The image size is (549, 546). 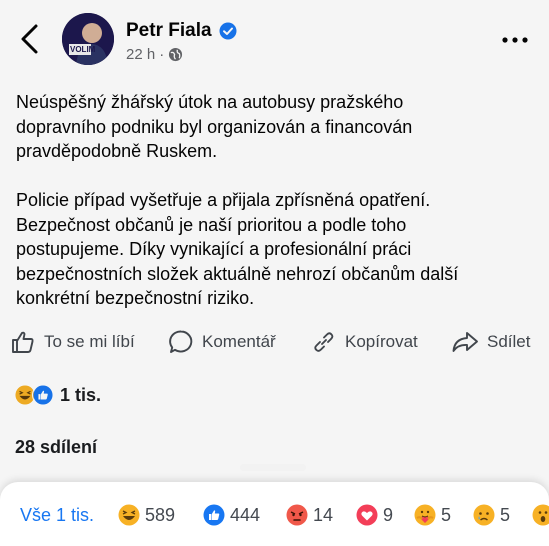 I want to click on tab-care: 5, so click(x=432, y=515).